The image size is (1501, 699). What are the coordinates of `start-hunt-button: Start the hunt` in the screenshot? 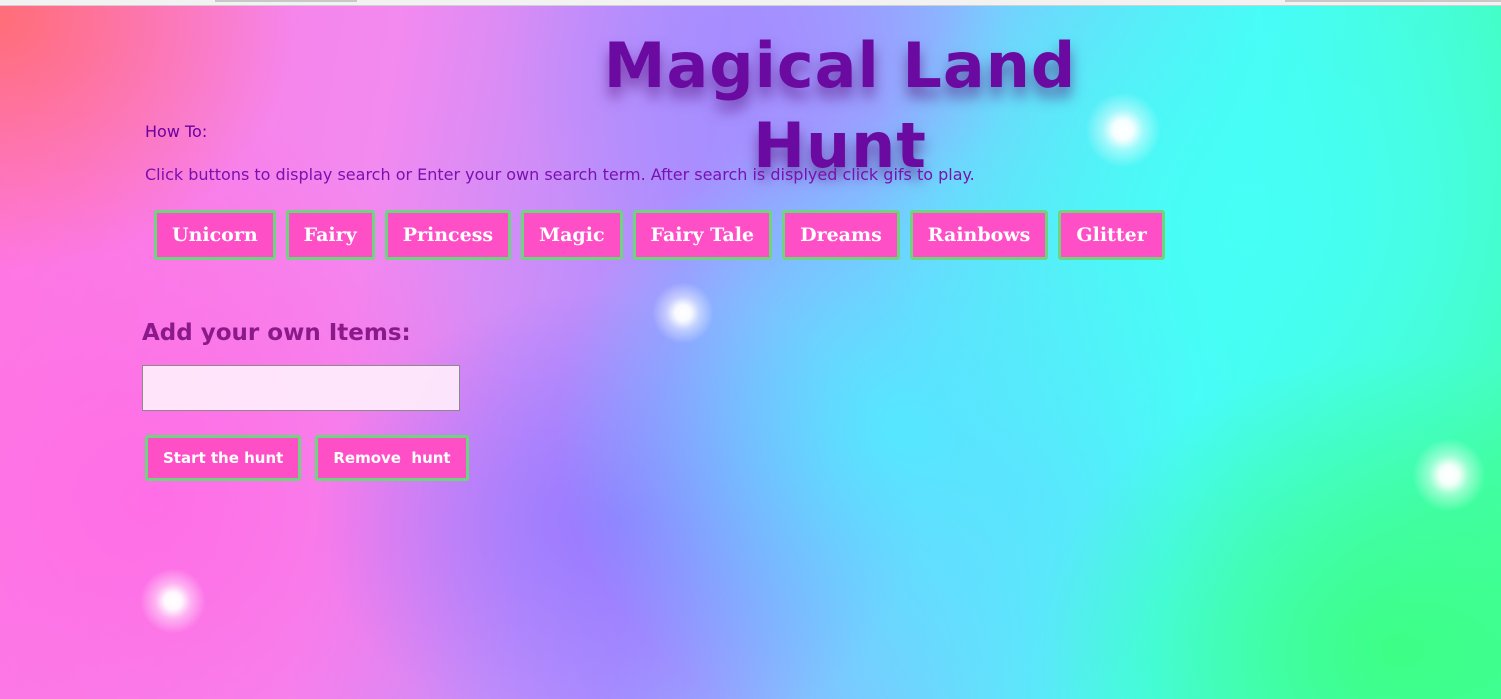 It's located at (223, 458).